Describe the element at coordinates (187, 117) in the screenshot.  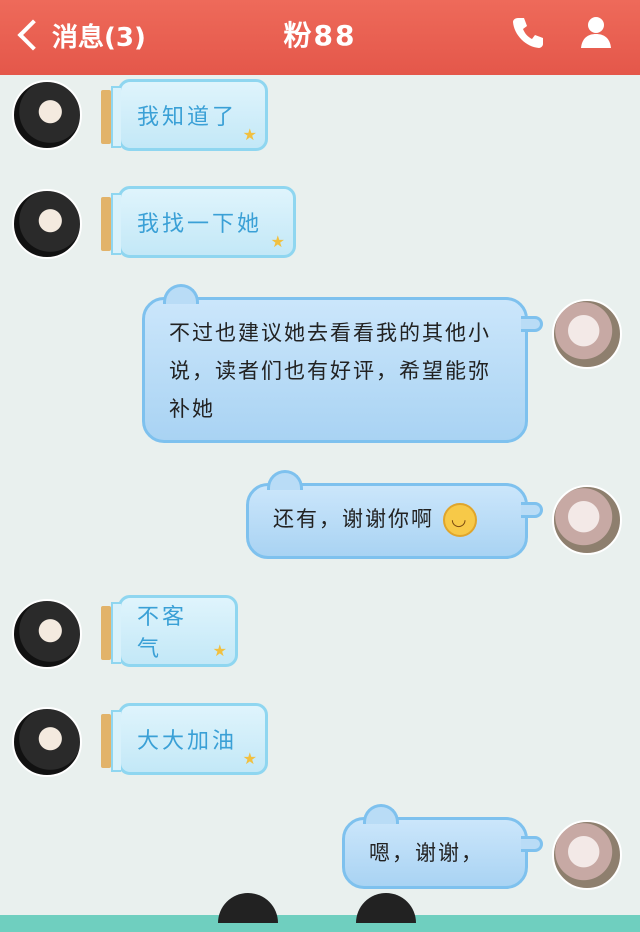
I see `message-text: 我知道了` at that location.